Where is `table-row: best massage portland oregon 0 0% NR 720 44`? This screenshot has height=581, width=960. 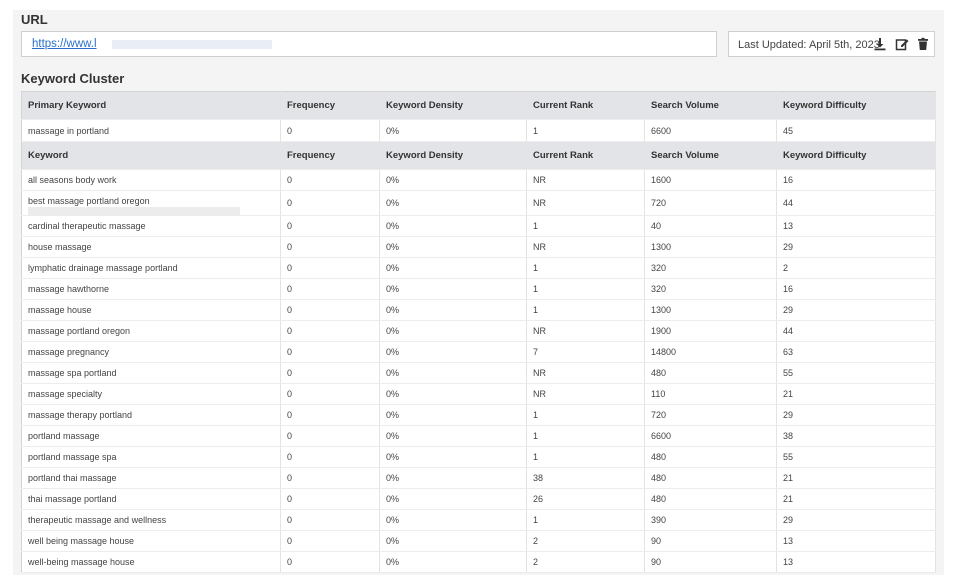
table-row: best massage portland oregon 0 0% NR 720 44 is located at coordinates (478, 203).